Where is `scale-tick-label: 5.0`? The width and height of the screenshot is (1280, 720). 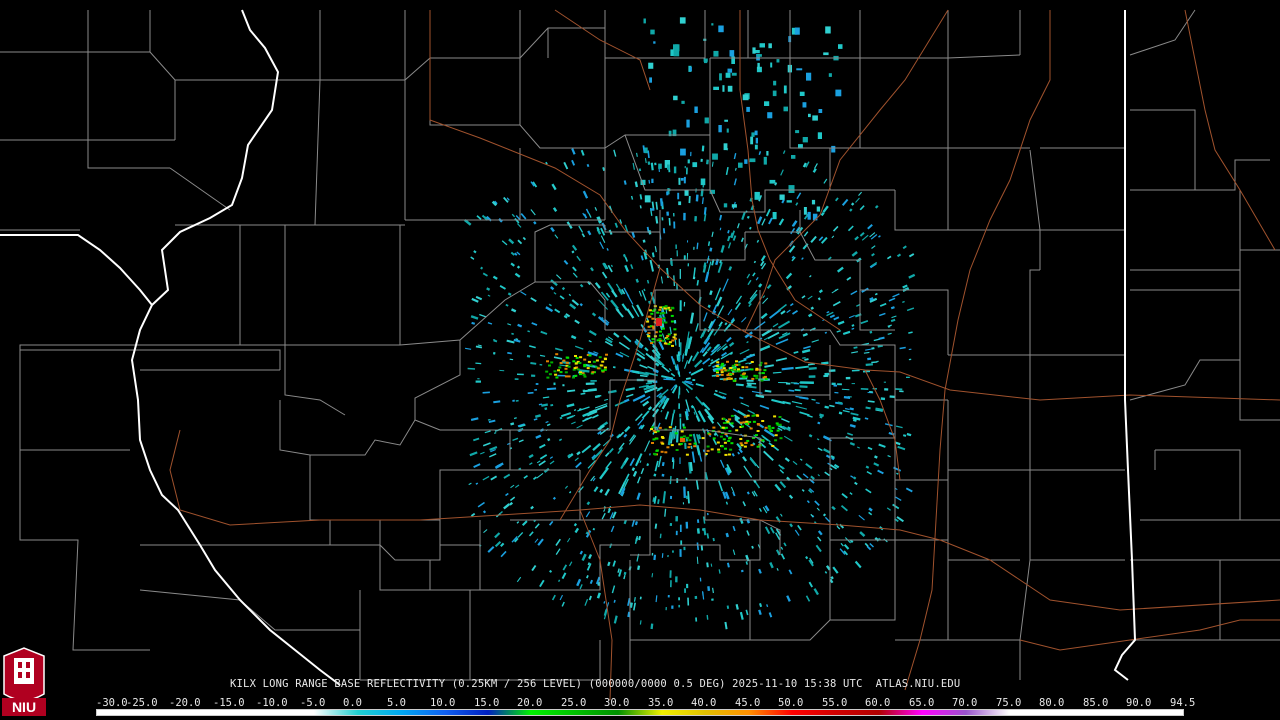 scale-tick-label: 5.0 is located at coordinates (396, 703).